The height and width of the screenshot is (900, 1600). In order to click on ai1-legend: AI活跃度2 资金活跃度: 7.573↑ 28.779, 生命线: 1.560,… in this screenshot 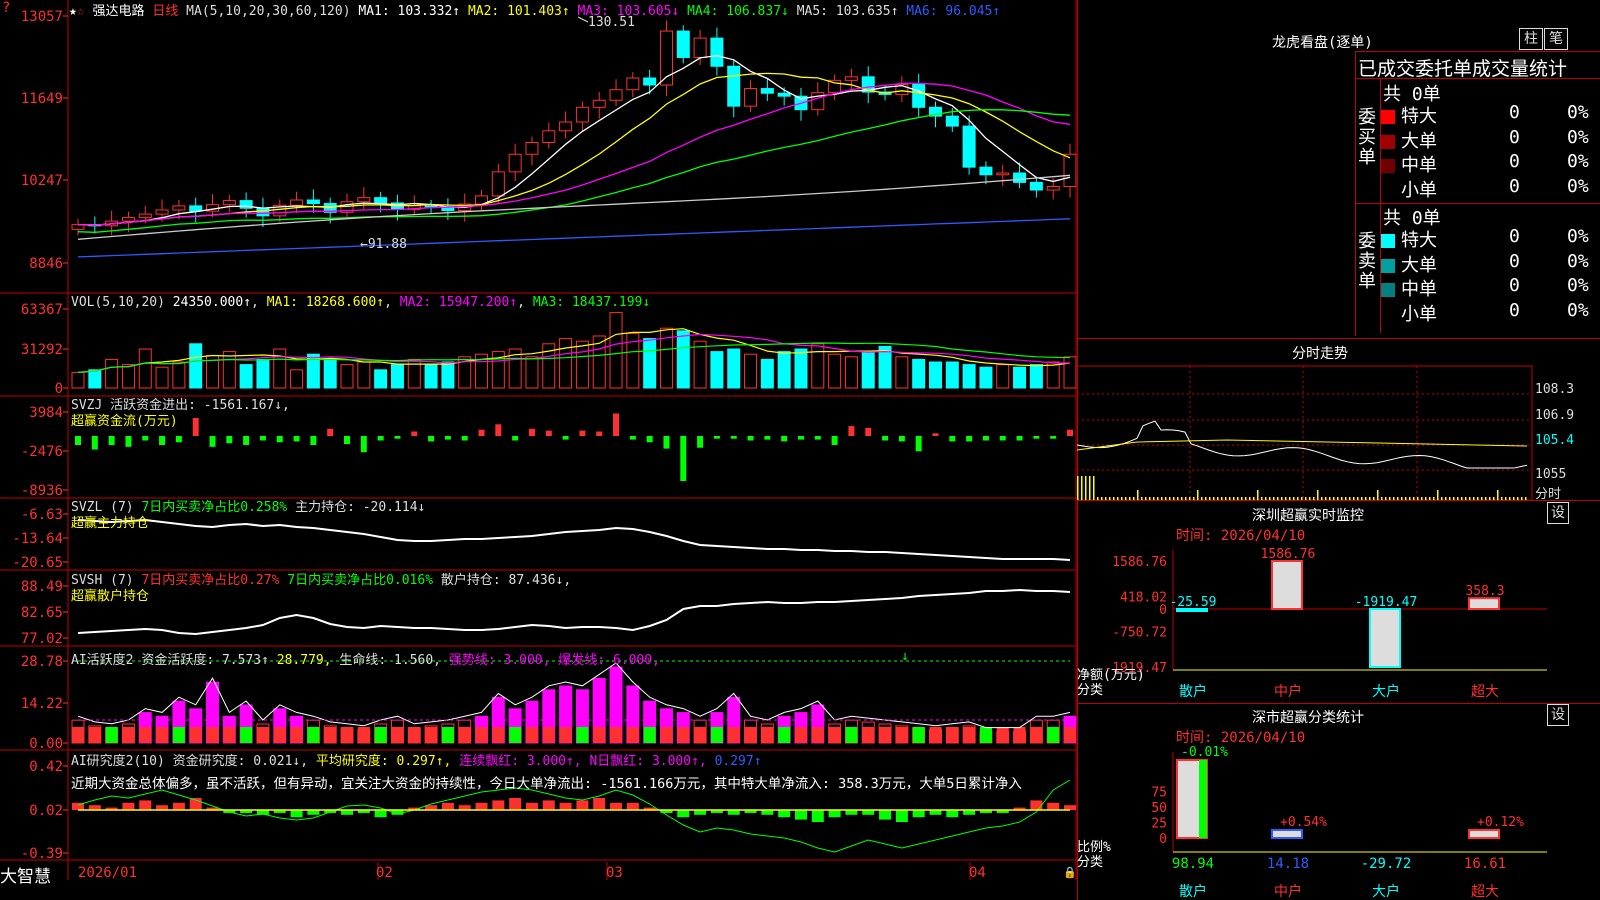, I will do `click(365, 660)`.